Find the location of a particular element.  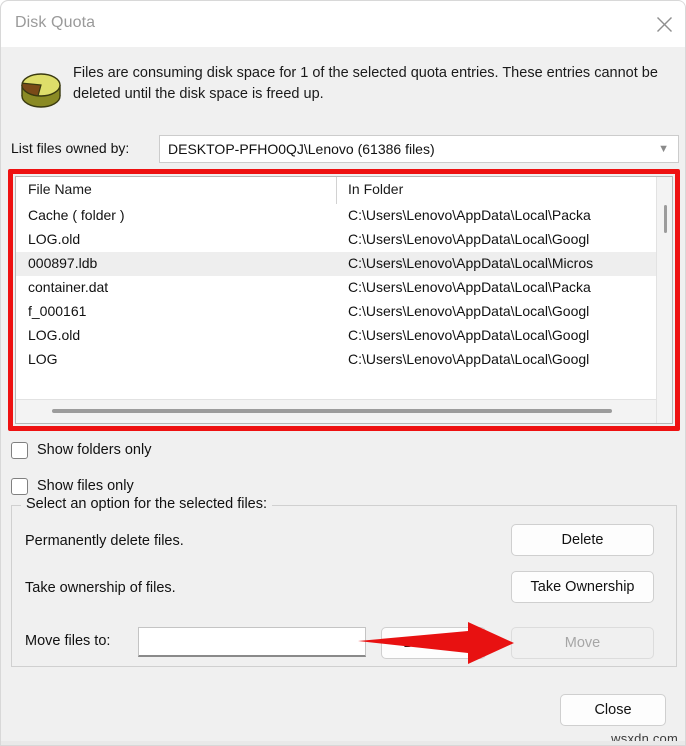

column-header-file-name: File Name is located at coordinates (60, 189).